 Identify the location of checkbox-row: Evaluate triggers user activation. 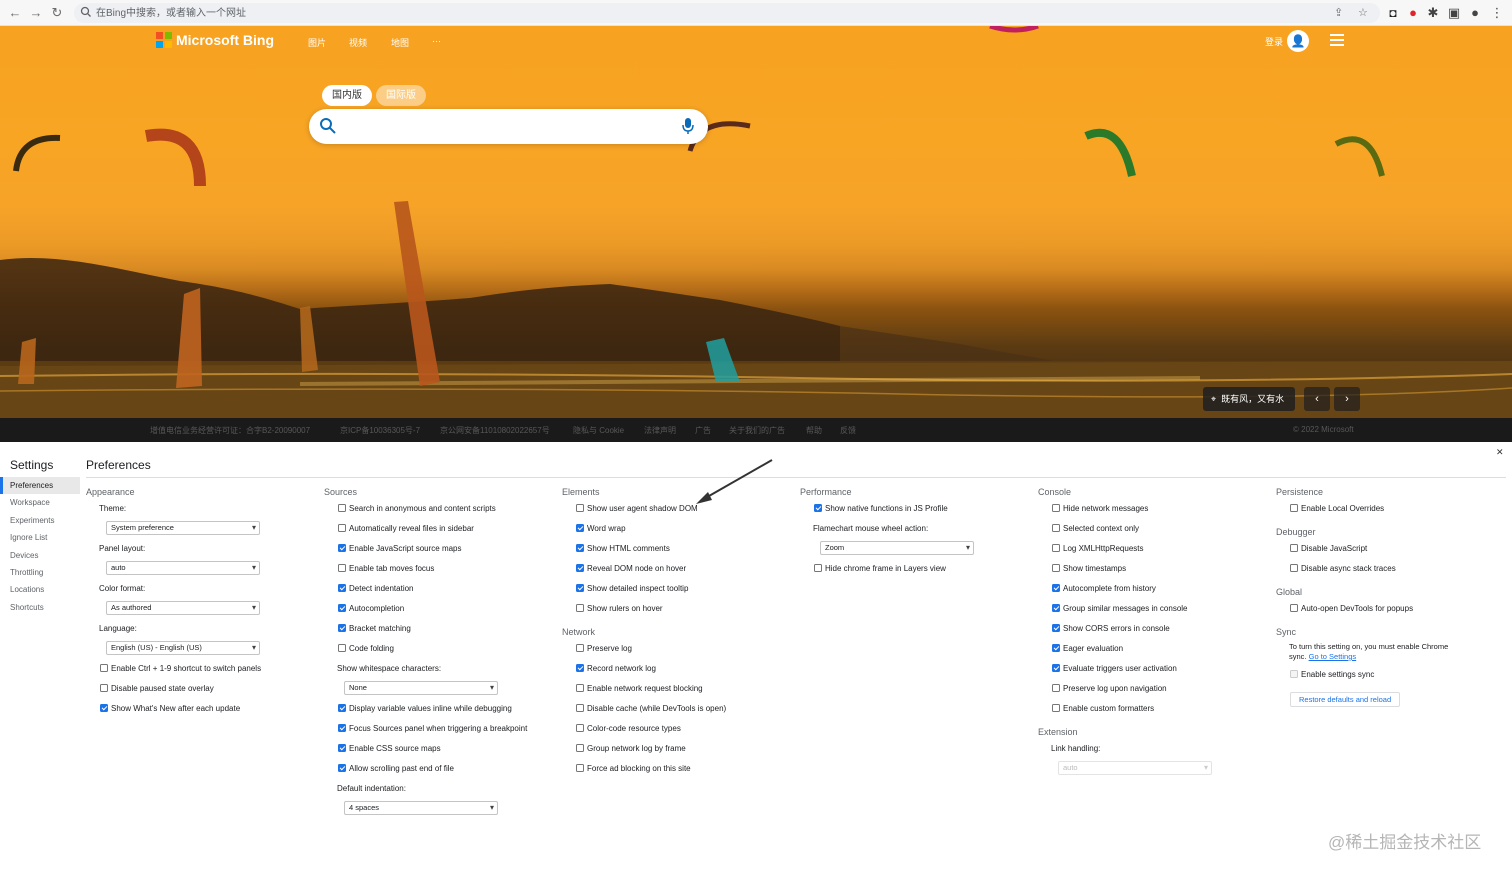
(1153, 668).